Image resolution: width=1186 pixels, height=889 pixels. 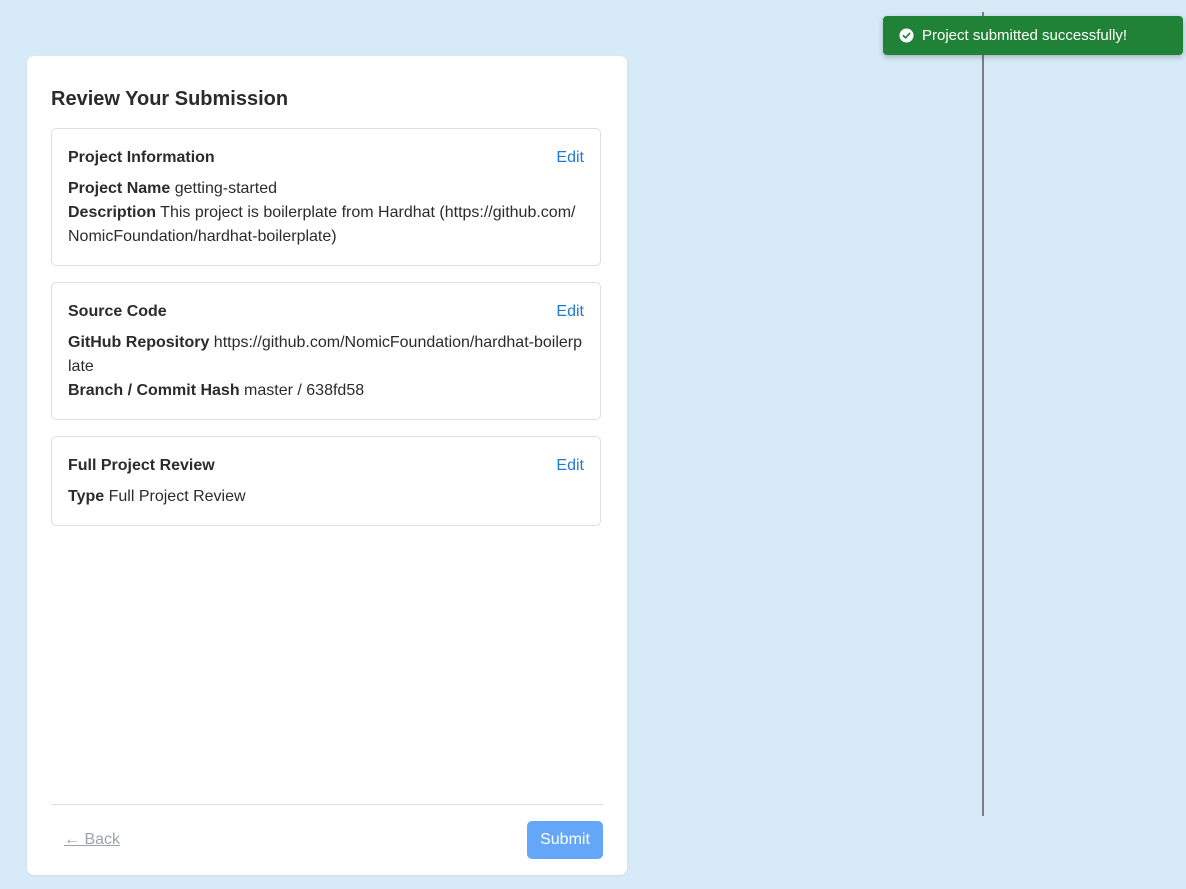 What do you see at coordinates (141, 157) in the screenshot?
I see `section-title: Project Information` at bounding box center [141, 157].